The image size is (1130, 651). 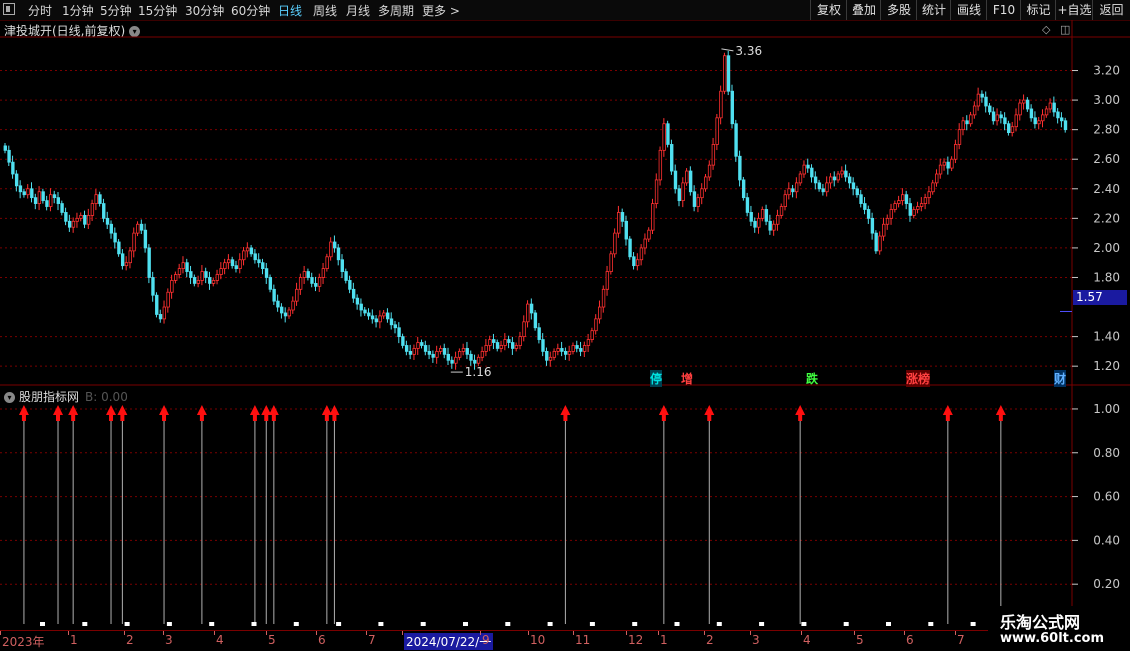 What do you see at coordinates (918, 378) in the screenshot?
I see `event-marker: 涨榜` at bounding box center [918, 378].